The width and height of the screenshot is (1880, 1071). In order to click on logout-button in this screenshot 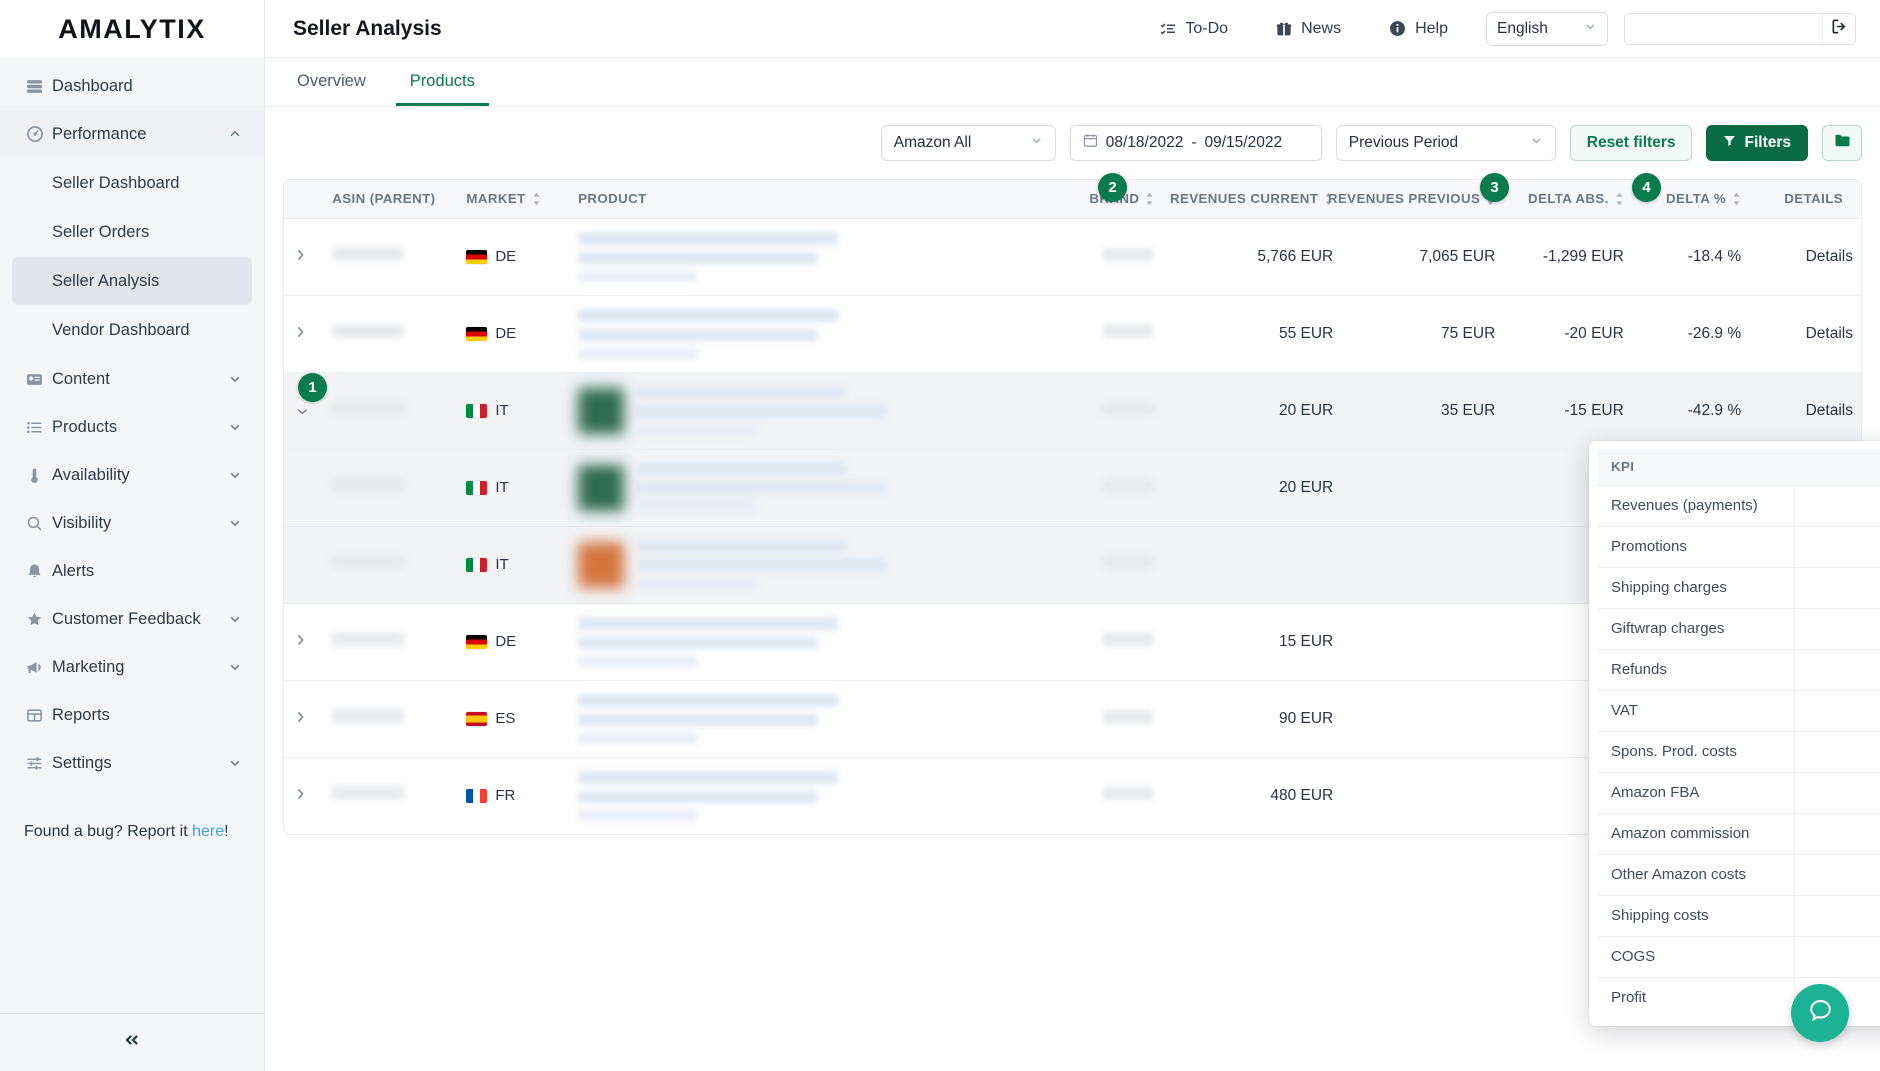, I will do `click(1839, 28)`.